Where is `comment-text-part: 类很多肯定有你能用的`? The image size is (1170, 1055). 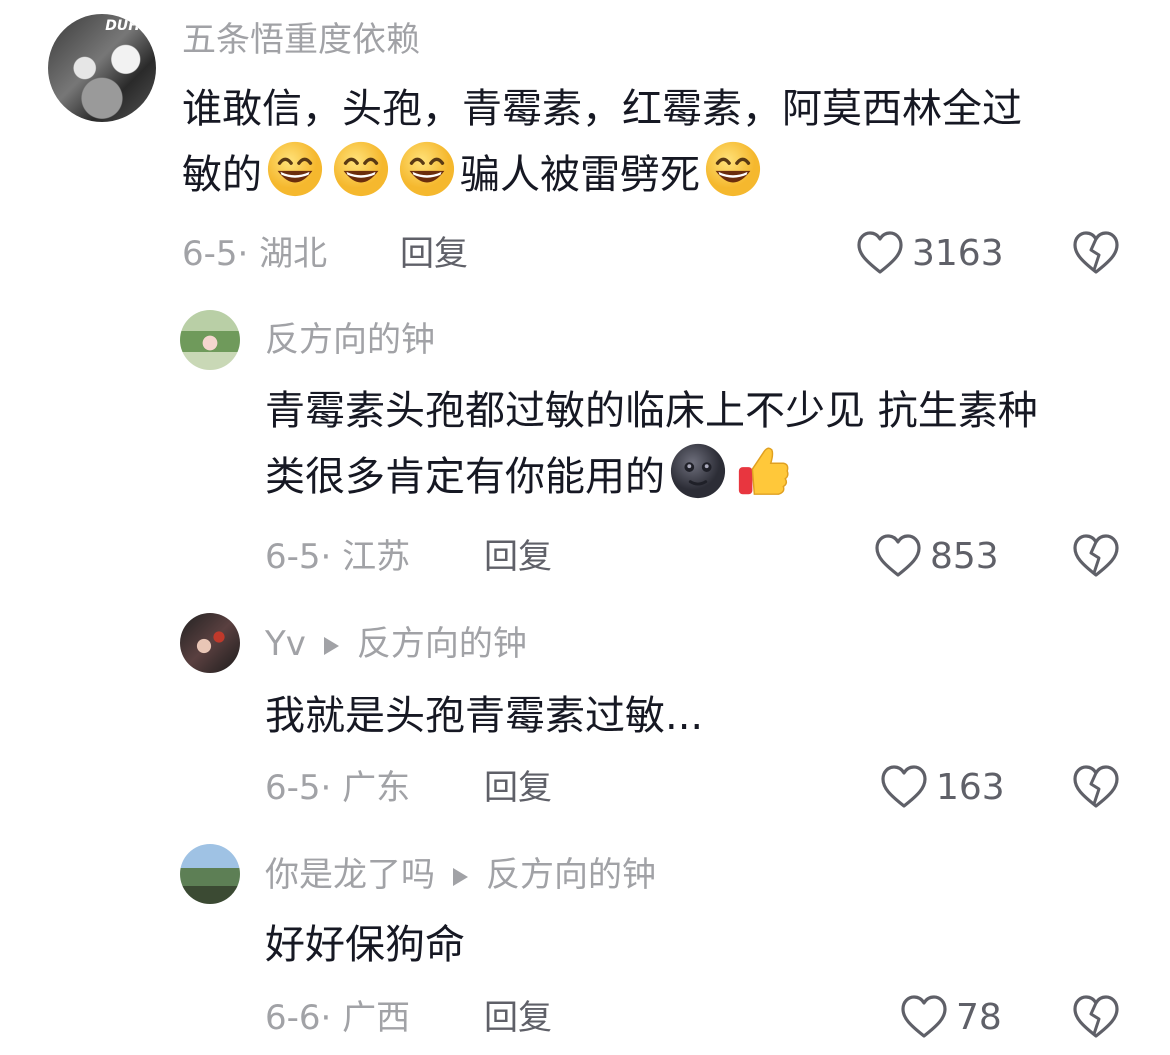
comment-text-part: 类很多肯定有你能用的 is located at coordinates (465, 477).